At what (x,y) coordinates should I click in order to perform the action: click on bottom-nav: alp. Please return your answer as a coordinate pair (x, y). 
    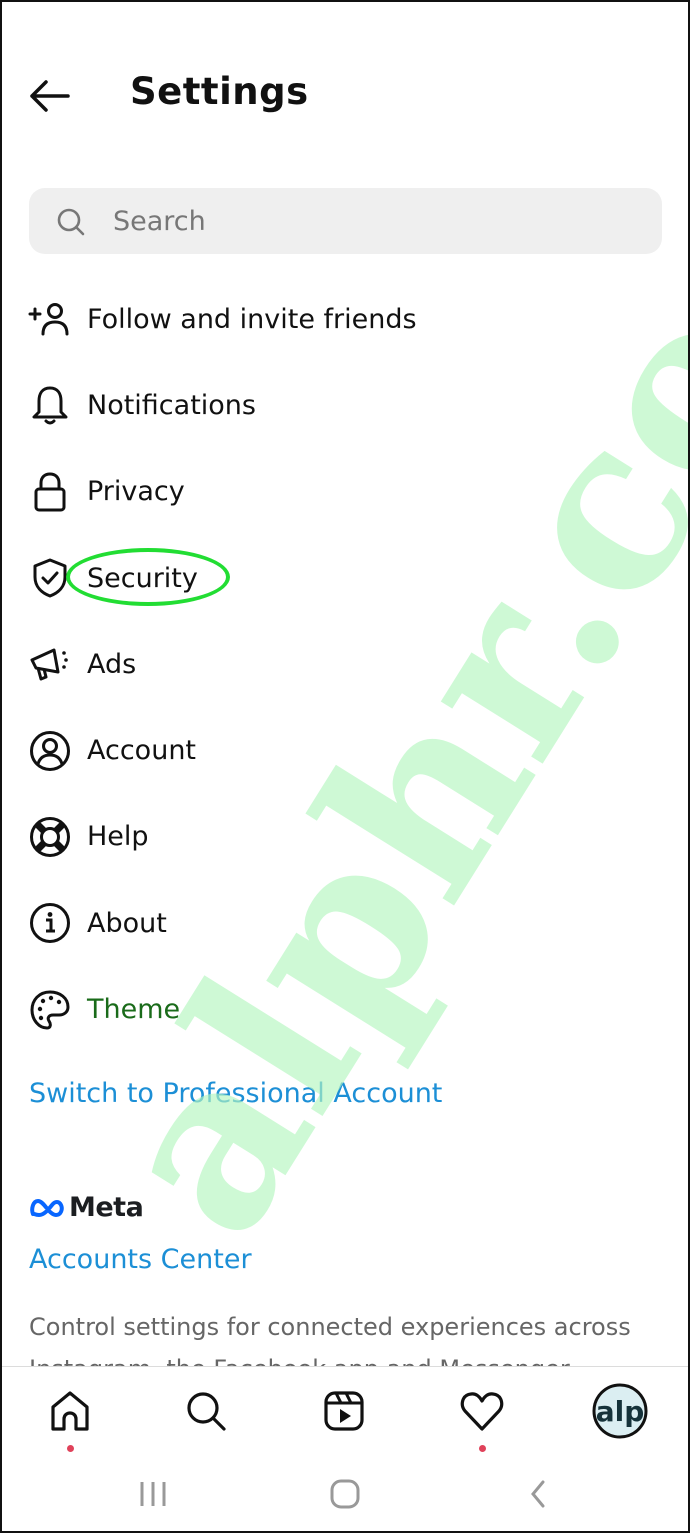
    Looking at the image, I should click on (345, 1410).